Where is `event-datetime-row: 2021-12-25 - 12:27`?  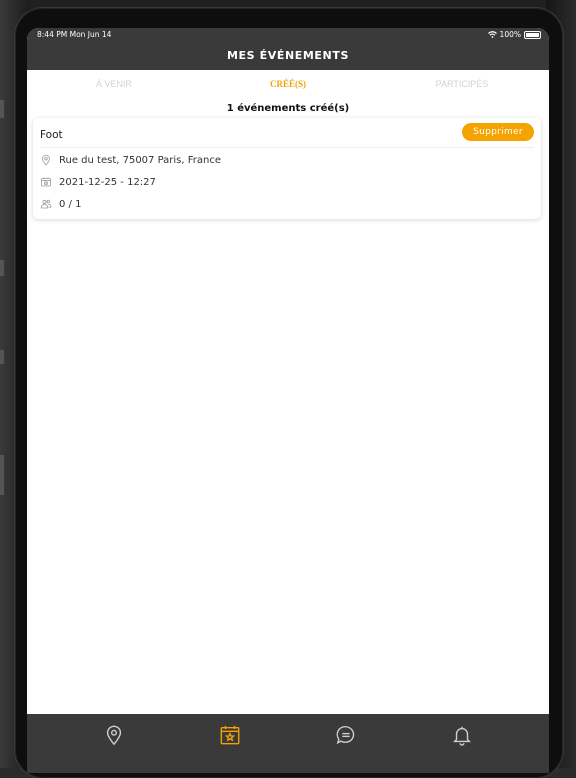
event-datetime-row: 2021-12-25 - 12:27 is located at coordinates (98, 182).